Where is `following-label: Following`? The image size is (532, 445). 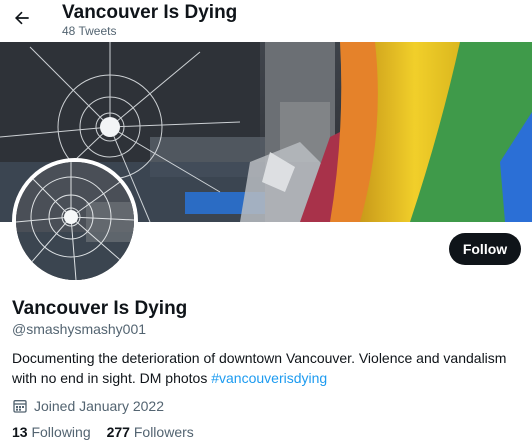 following-label: Following is located at coordinates (61, 432).